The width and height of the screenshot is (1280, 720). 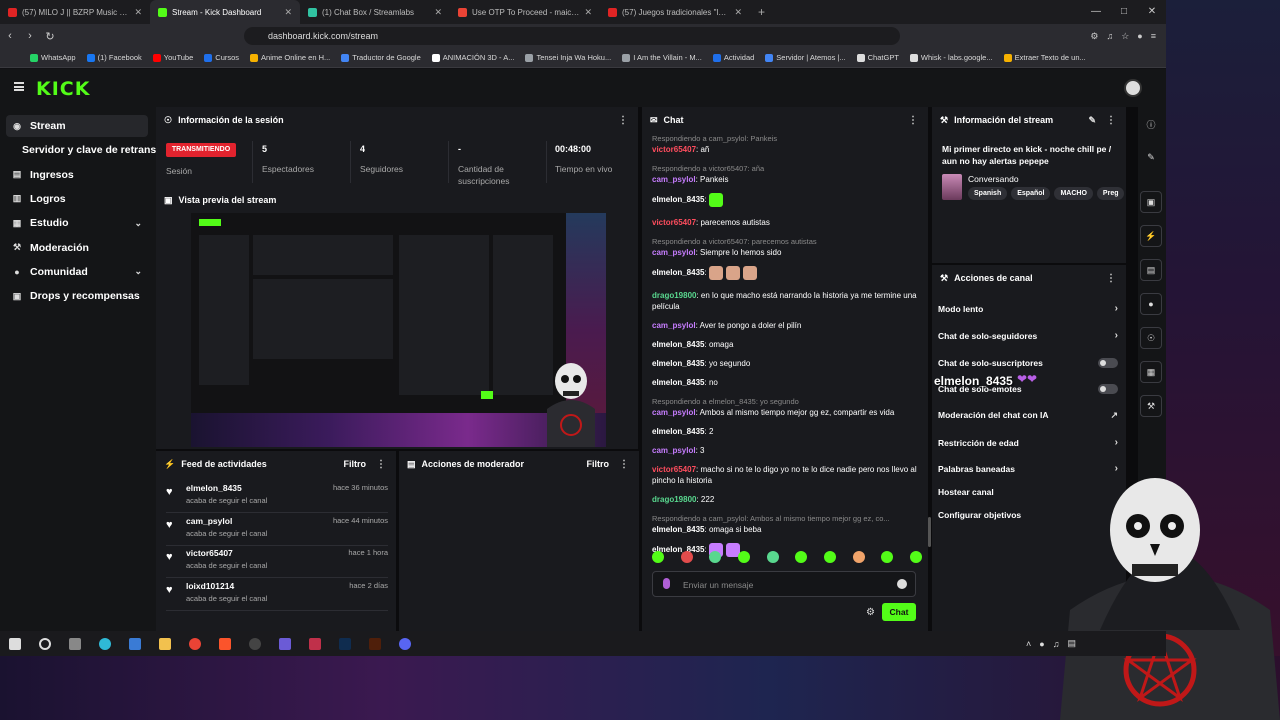 I want to click on music-icon: ♫, so click(x=1109, y=36).